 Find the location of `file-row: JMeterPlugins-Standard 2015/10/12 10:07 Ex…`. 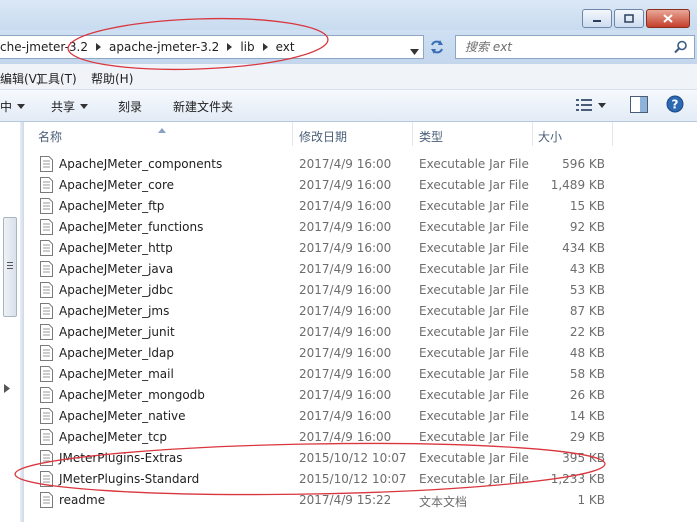

file-row: JMeterPlugins-Standard 2015/10/12 10:07 Ex… is located at coordinates (360, 479).